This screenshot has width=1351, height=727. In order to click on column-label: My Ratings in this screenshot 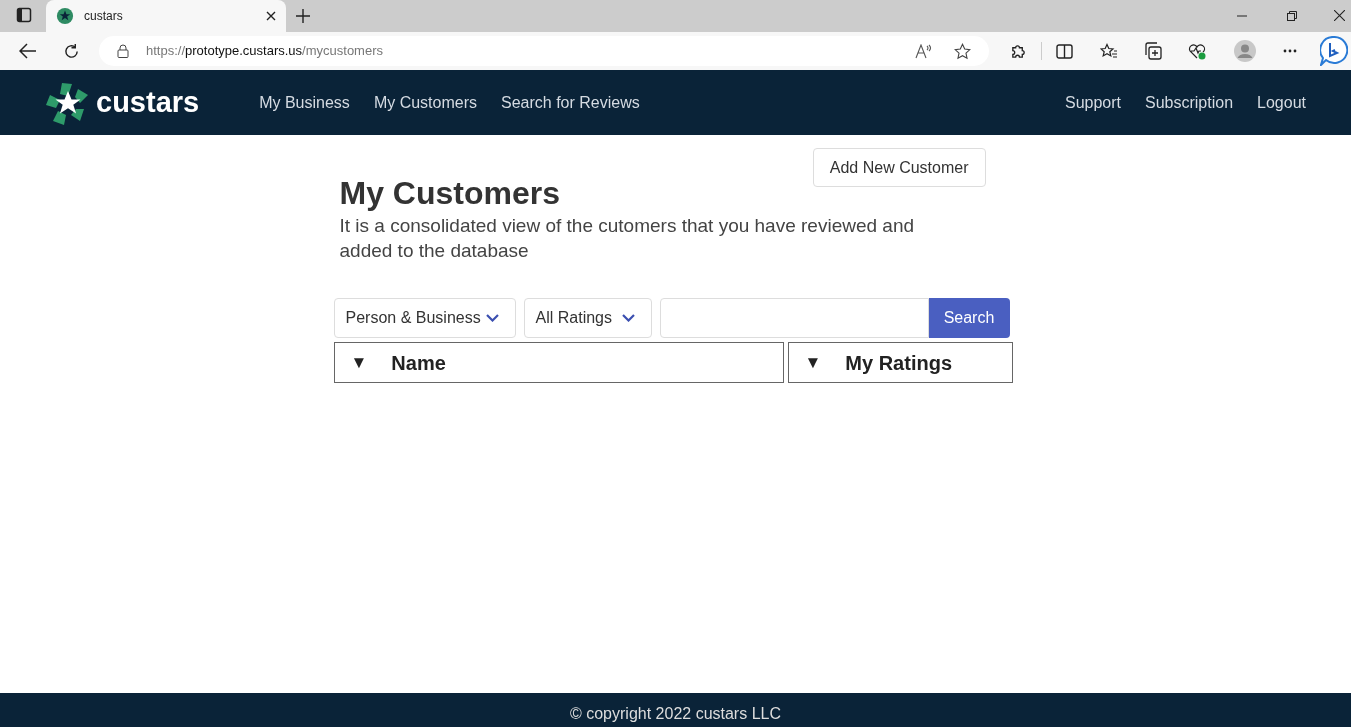, I will do `click(898, 363)`.